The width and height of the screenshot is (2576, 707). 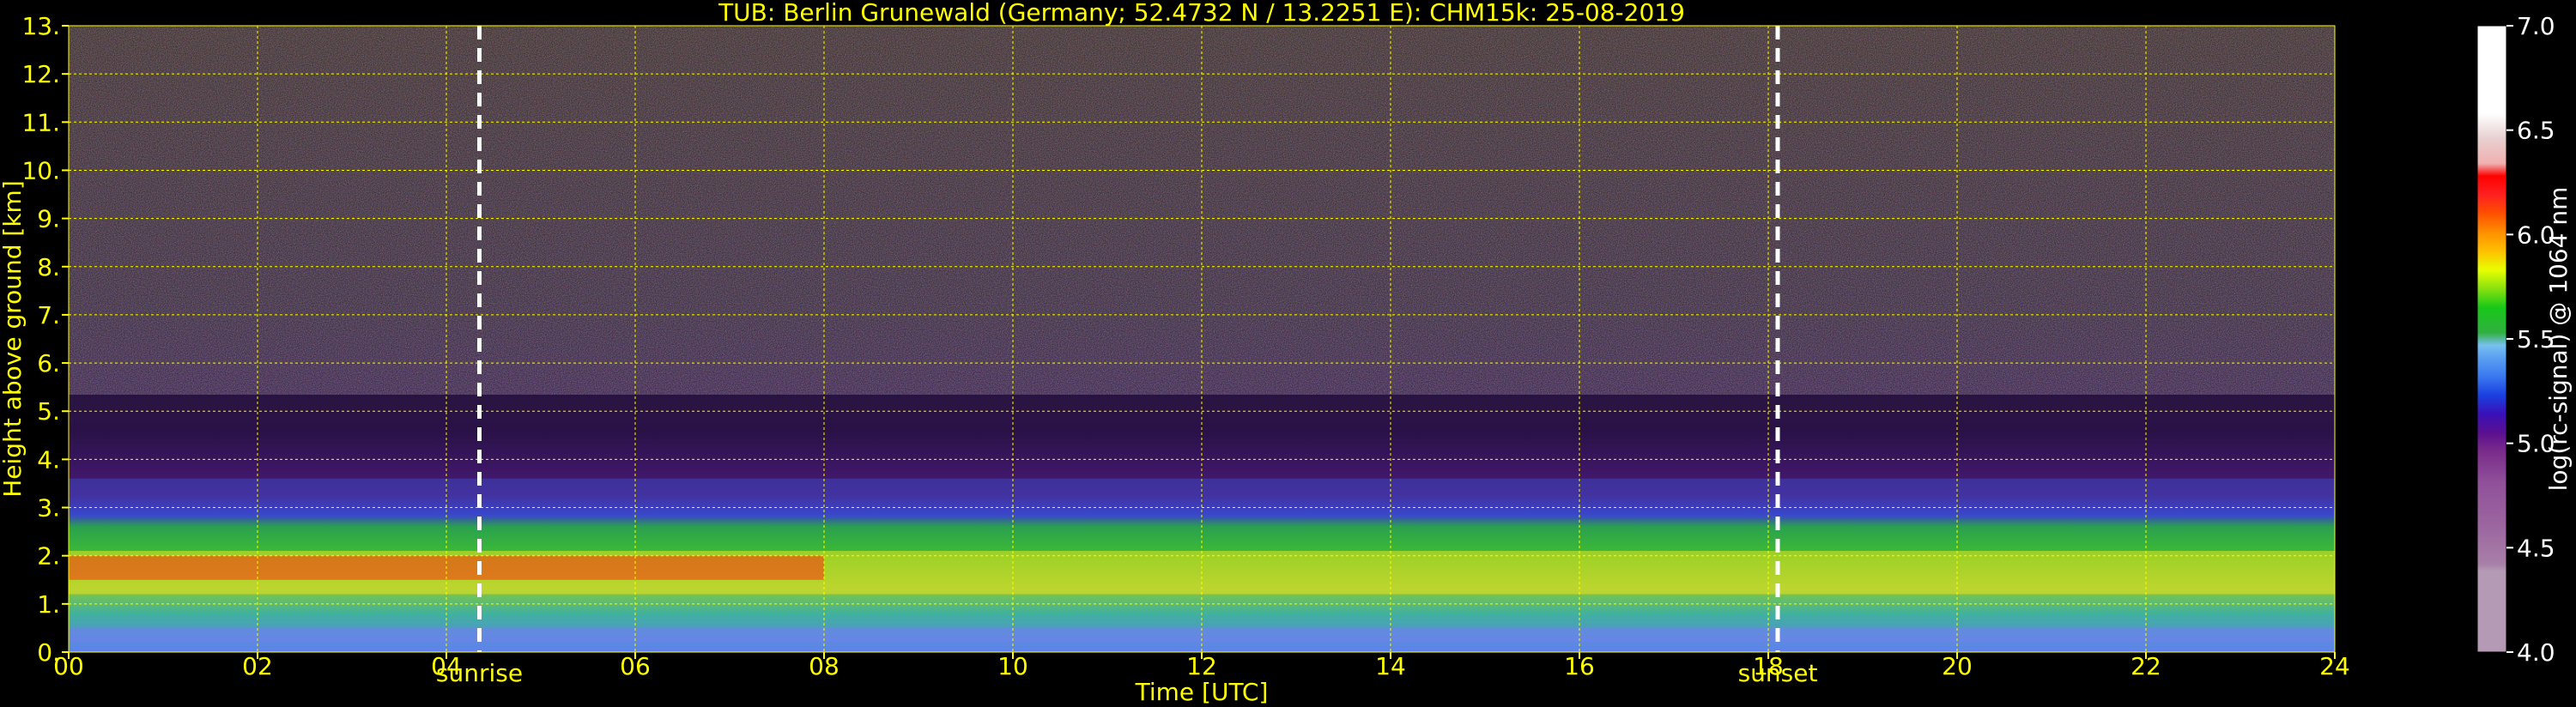 I want to click on y-tick-label: 7., so click(x=48, y=315).